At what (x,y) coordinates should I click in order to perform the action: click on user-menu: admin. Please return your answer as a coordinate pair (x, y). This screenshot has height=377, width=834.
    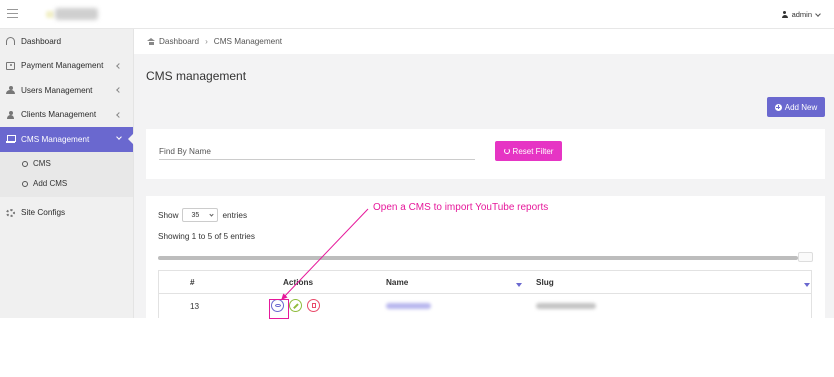
    Looking at the image, I should click on (801, 14).